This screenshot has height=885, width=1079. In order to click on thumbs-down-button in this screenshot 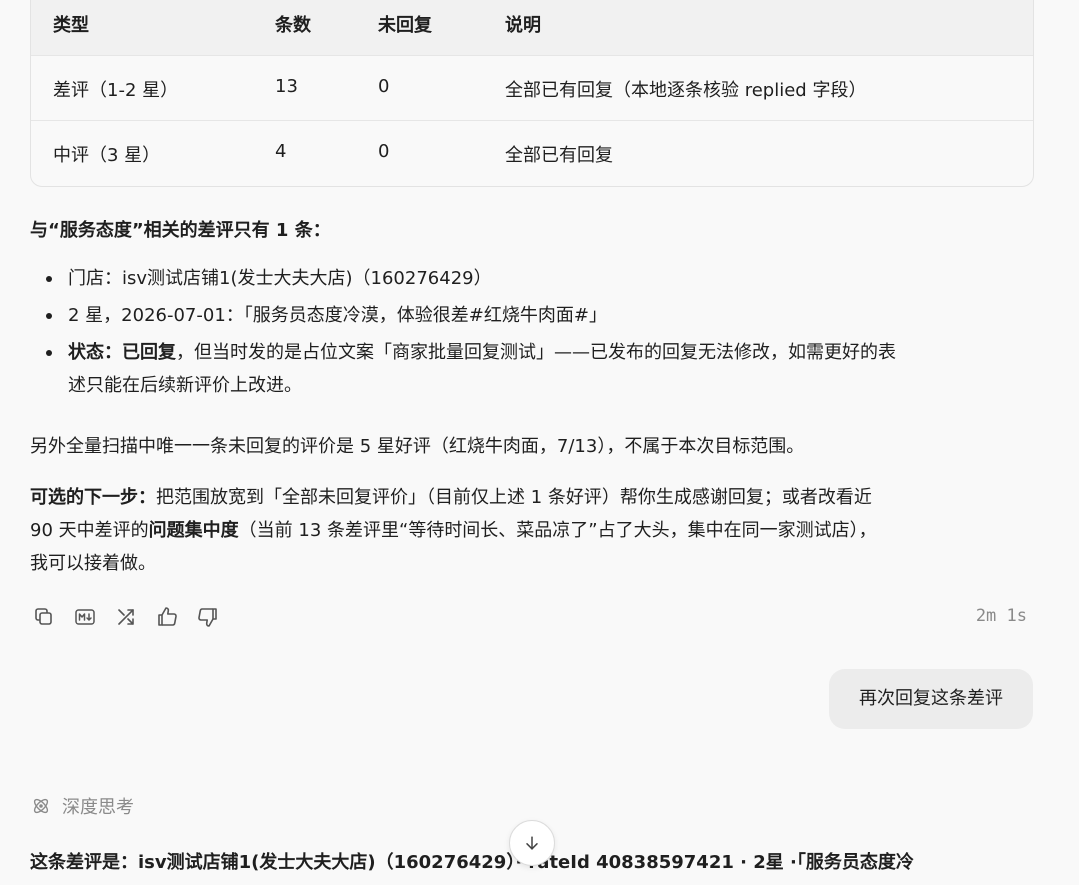, I will do `click(216, 617)`.